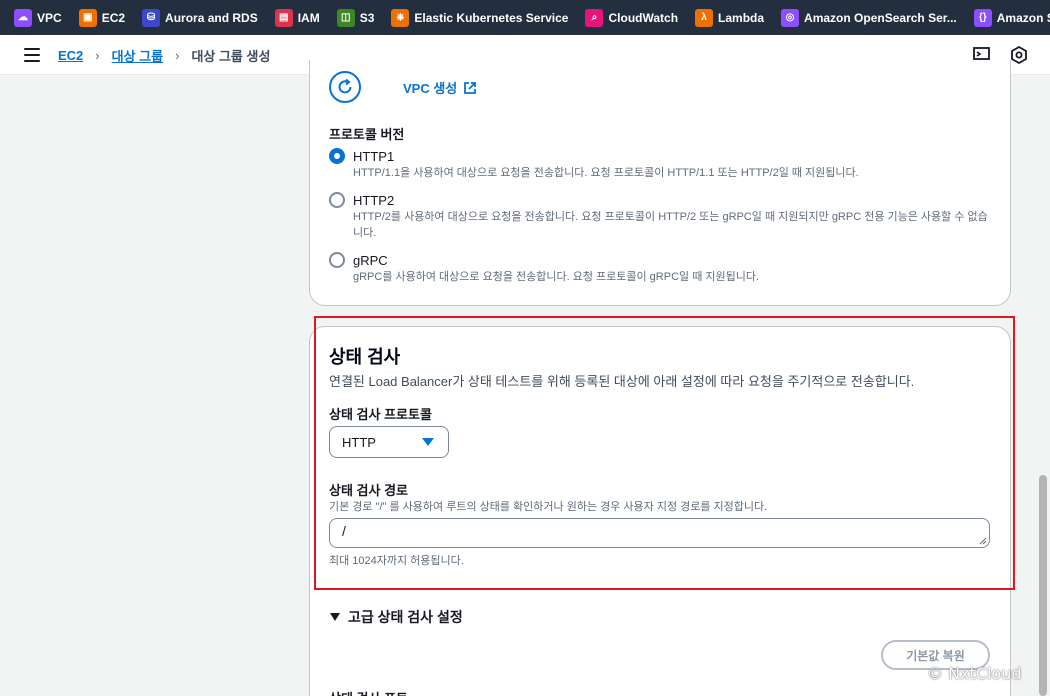  Describe the element at coordinates (741, 17) in the screenshot. I see `service-label: Lambda` at that location.